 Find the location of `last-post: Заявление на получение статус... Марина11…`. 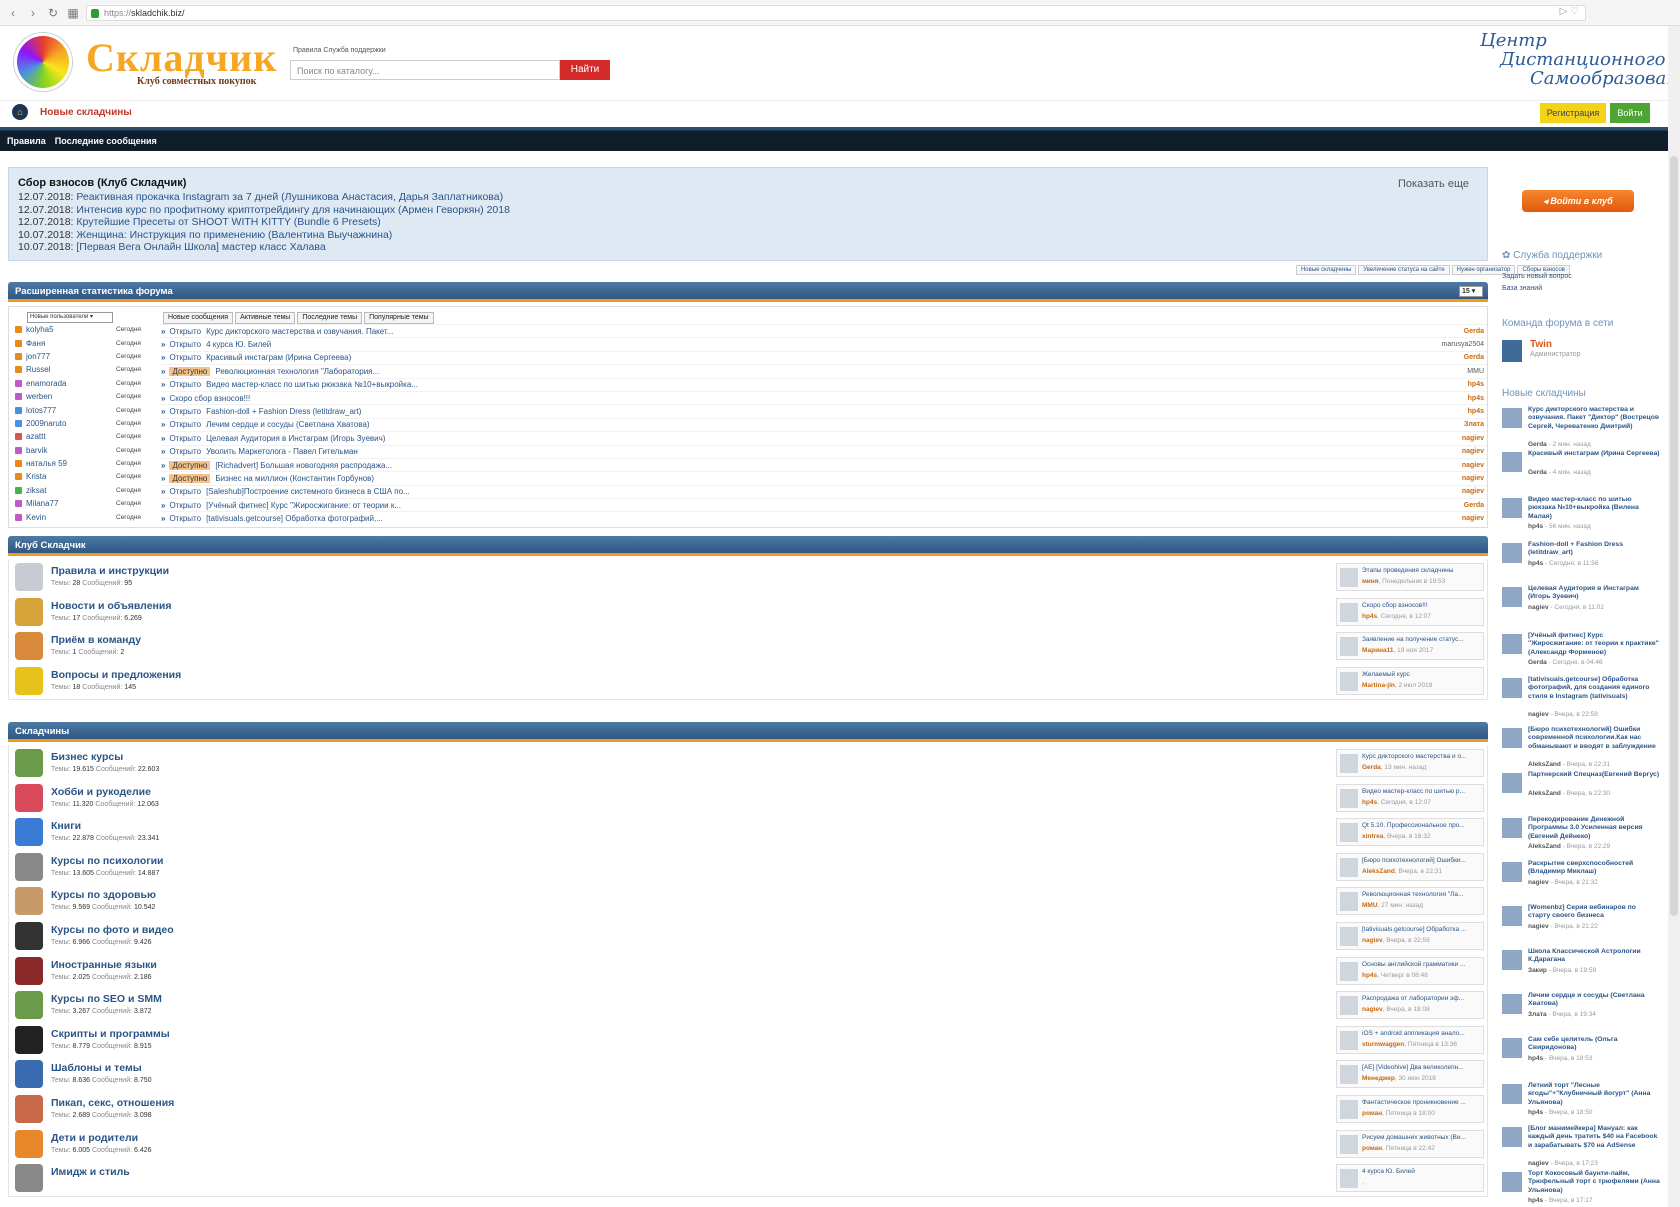

last-post: Заявление на получение статус... Марина11… is located at coordinates (1410, 646).